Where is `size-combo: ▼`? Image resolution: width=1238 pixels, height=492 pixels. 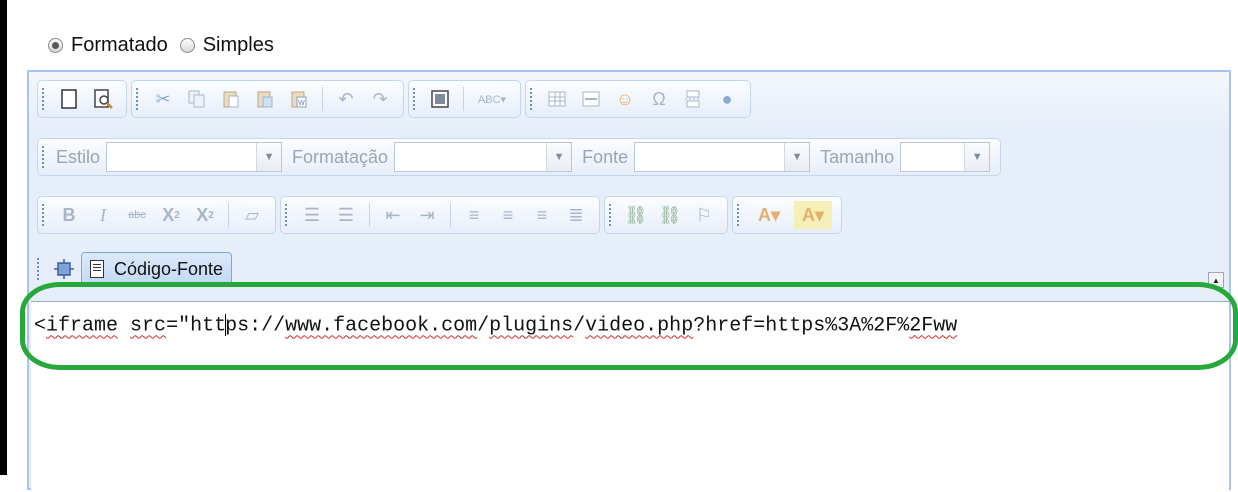 size-combo: ▼ is located at coordinates (945, 157).